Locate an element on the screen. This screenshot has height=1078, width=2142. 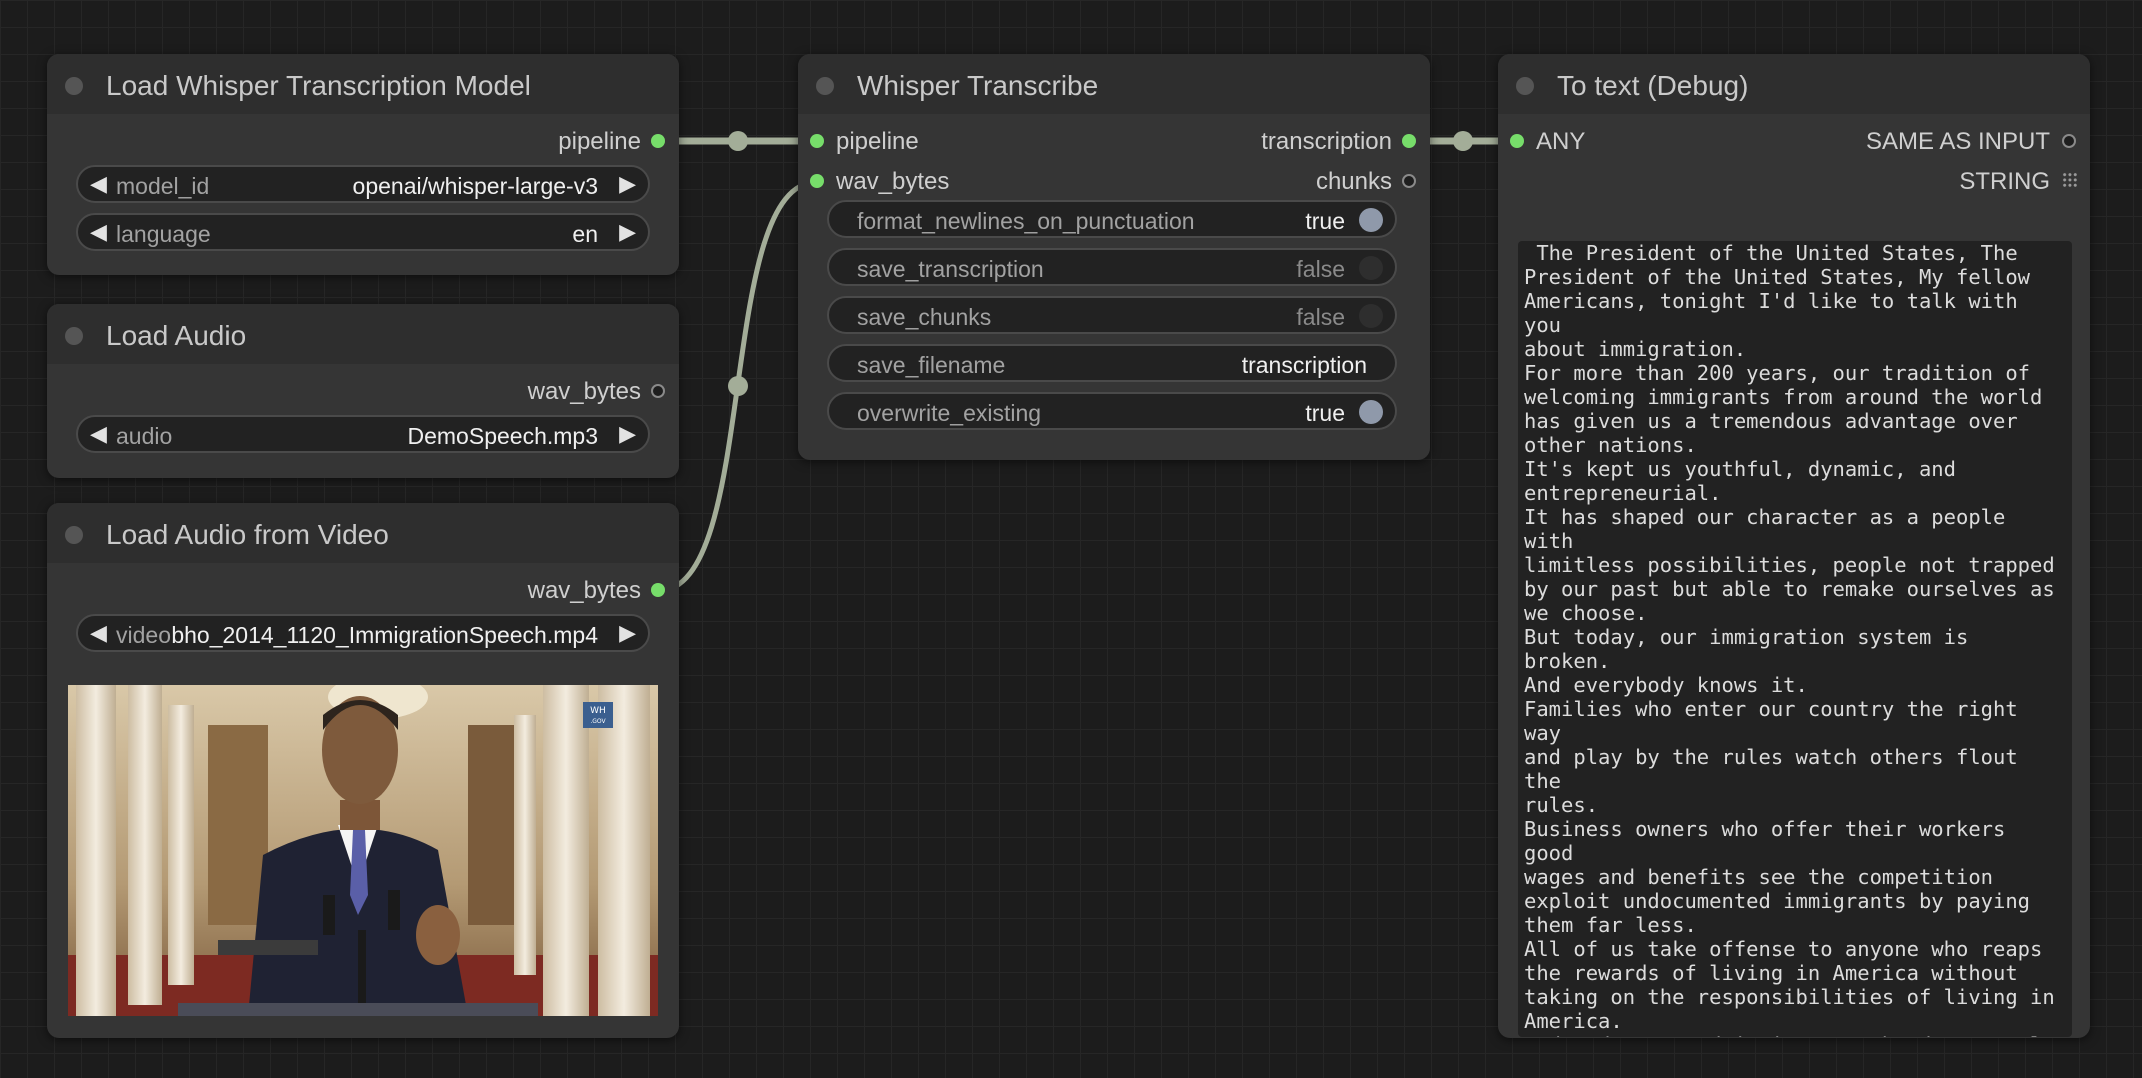
combo-language: ◀ language en ▶ is located at coordinates (363, 232).